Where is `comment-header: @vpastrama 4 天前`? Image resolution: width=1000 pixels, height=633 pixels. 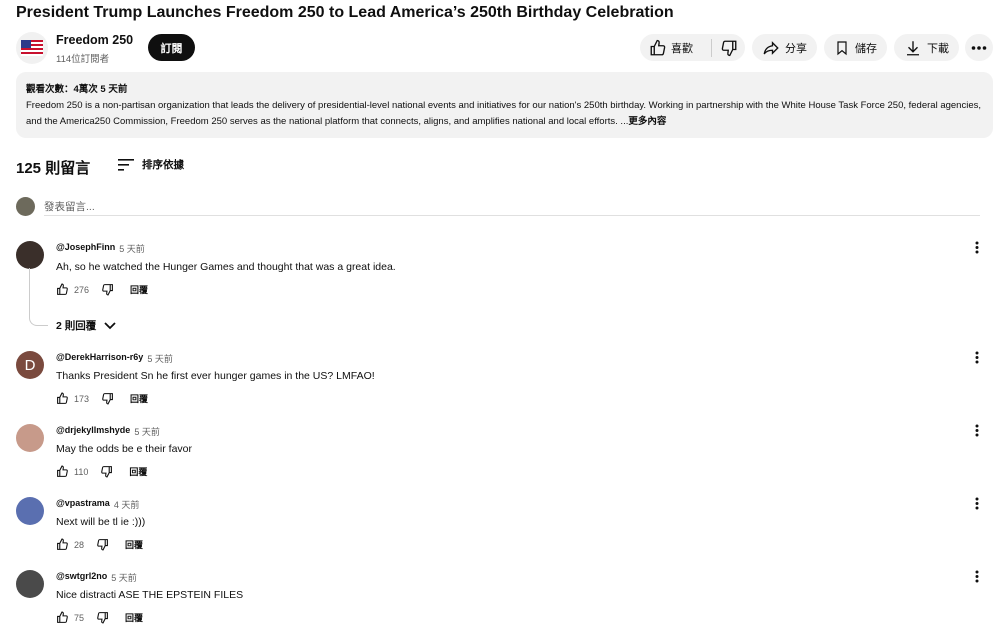
comment-header: @vpastrama 4 天前 is located at coordinates (97, 504).